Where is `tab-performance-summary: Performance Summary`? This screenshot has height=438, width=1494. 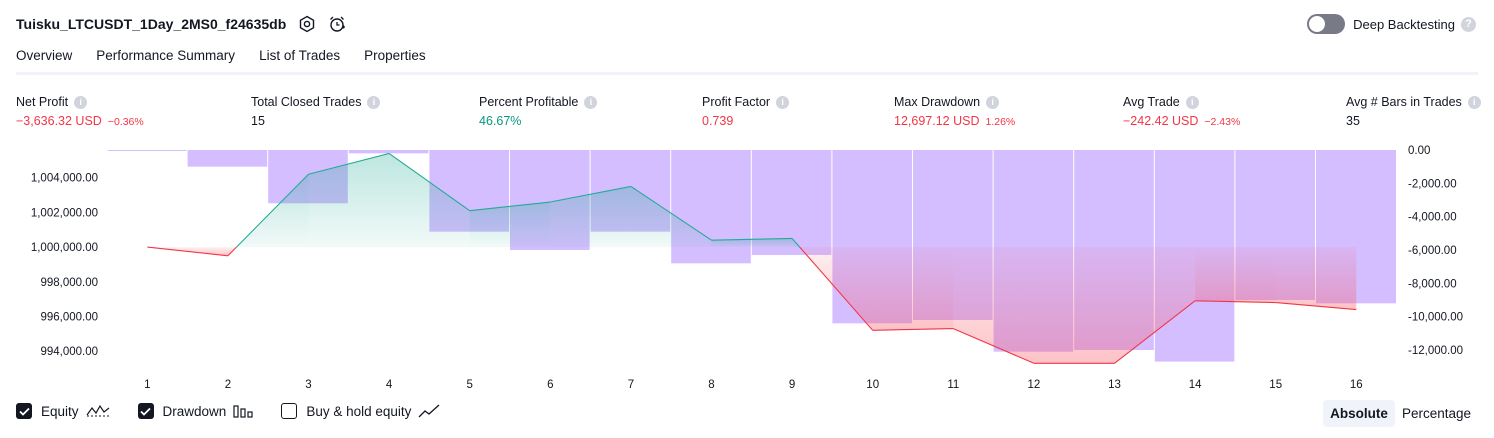
tab-performance-summary: Performance Summary is located at coordinates (165, 61).